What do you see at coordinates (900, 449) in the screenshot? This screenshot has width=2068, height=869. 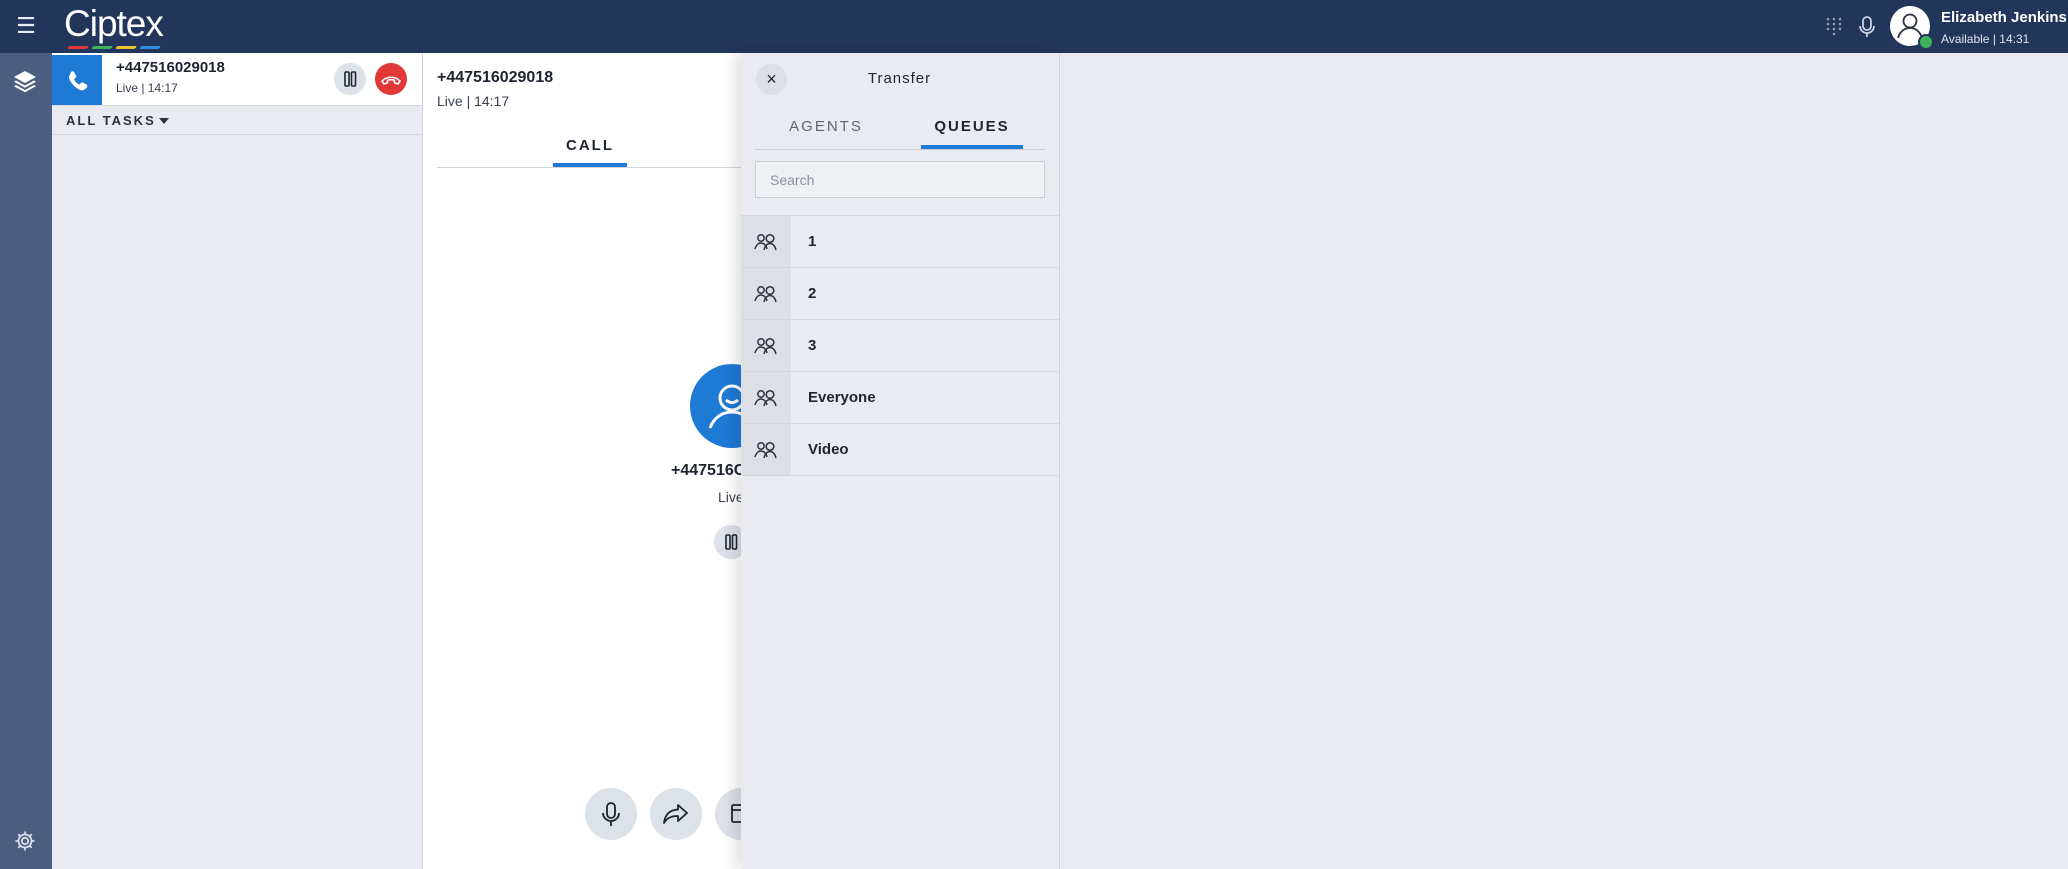 I see `queue-item-video: Video` at bounding box center [900, 449].